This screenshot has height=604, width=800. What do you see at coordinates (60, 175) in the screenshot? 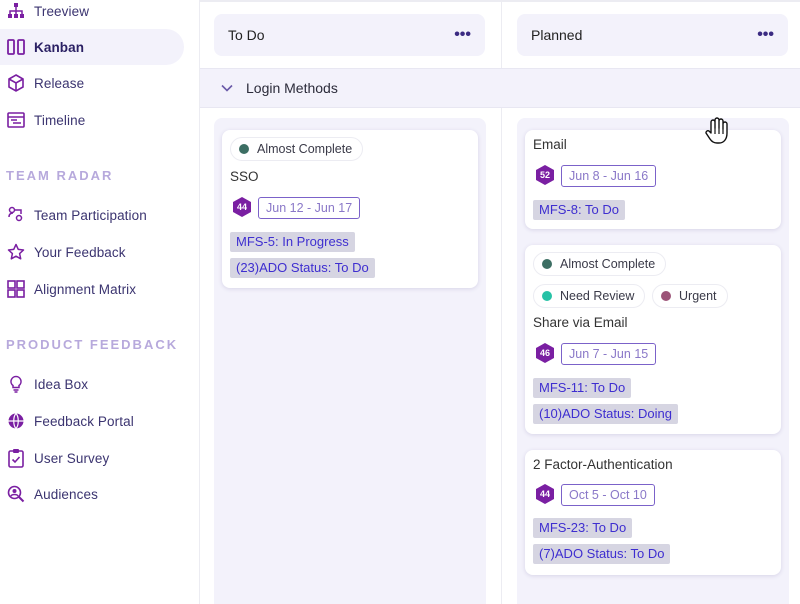
I see `team-radar-heading: TEAM RADAR` at bounding box center [60, 175].